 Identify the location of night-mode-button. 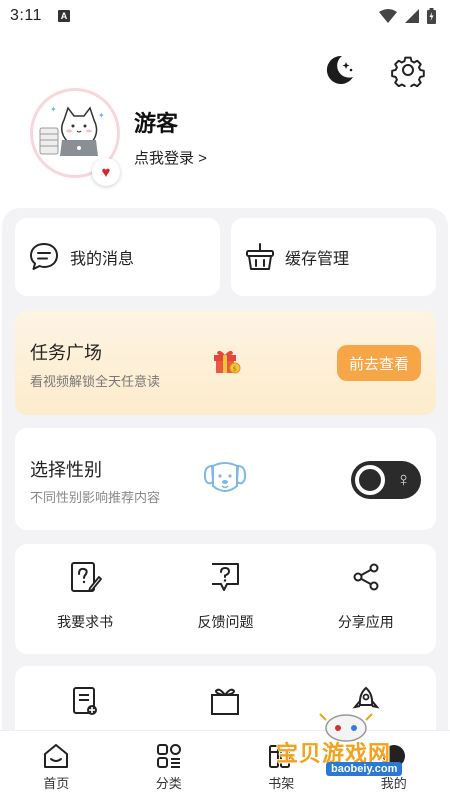
(338, 70).